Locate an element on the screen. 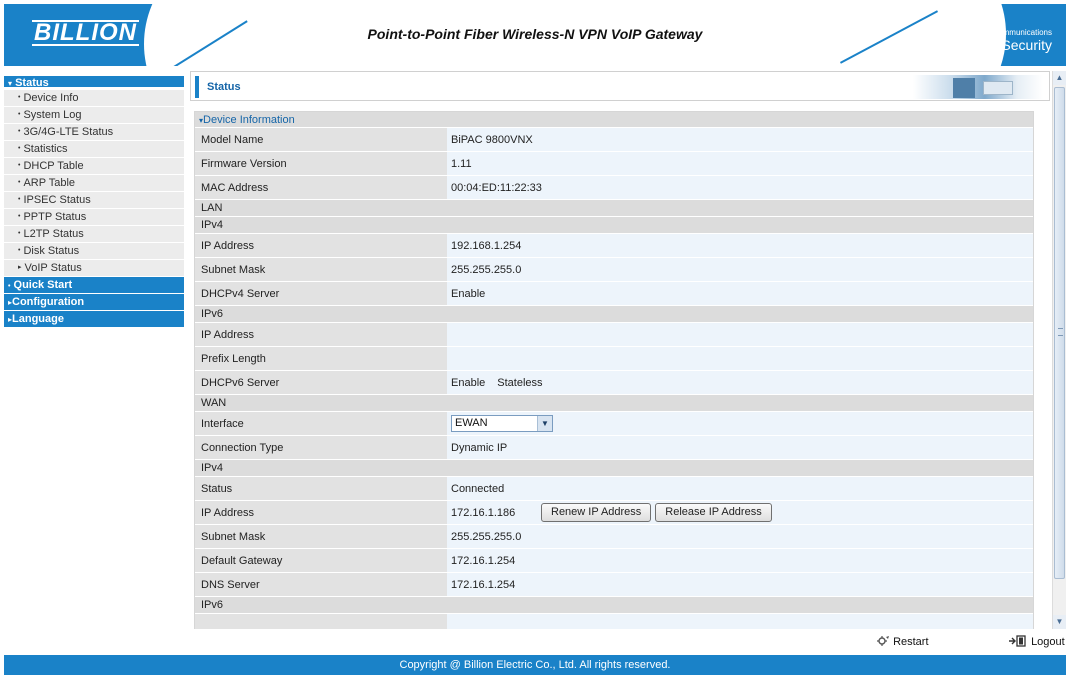  table-row: MAC Address 00:04:ED:11:22:33 is located at coordinates (614, 188).